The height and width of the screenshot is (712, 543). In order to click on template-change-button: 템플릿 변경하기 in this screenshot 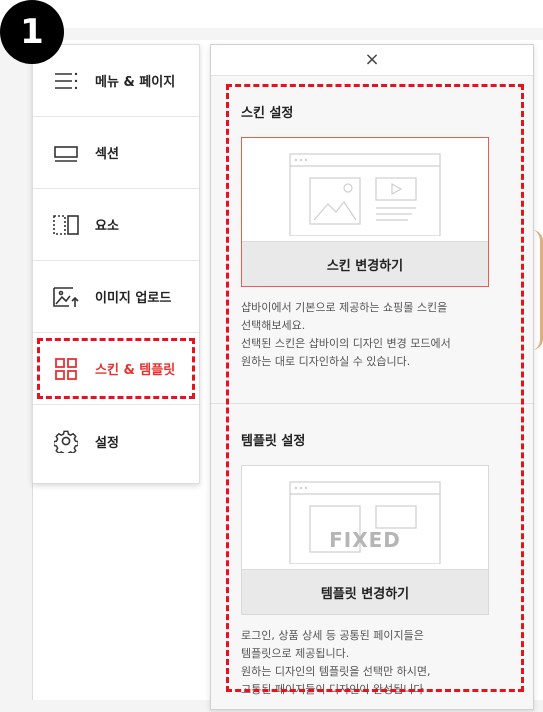, I will do `click(365, 591)`.